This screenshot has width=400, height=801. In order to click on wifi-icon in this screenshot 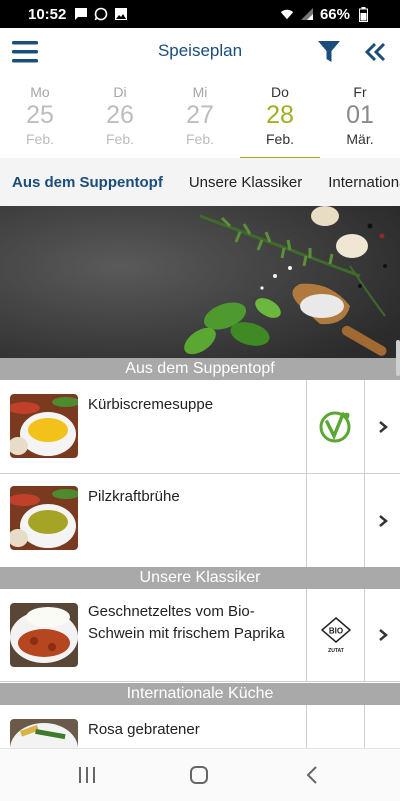, I will do `click(287, 14)`.